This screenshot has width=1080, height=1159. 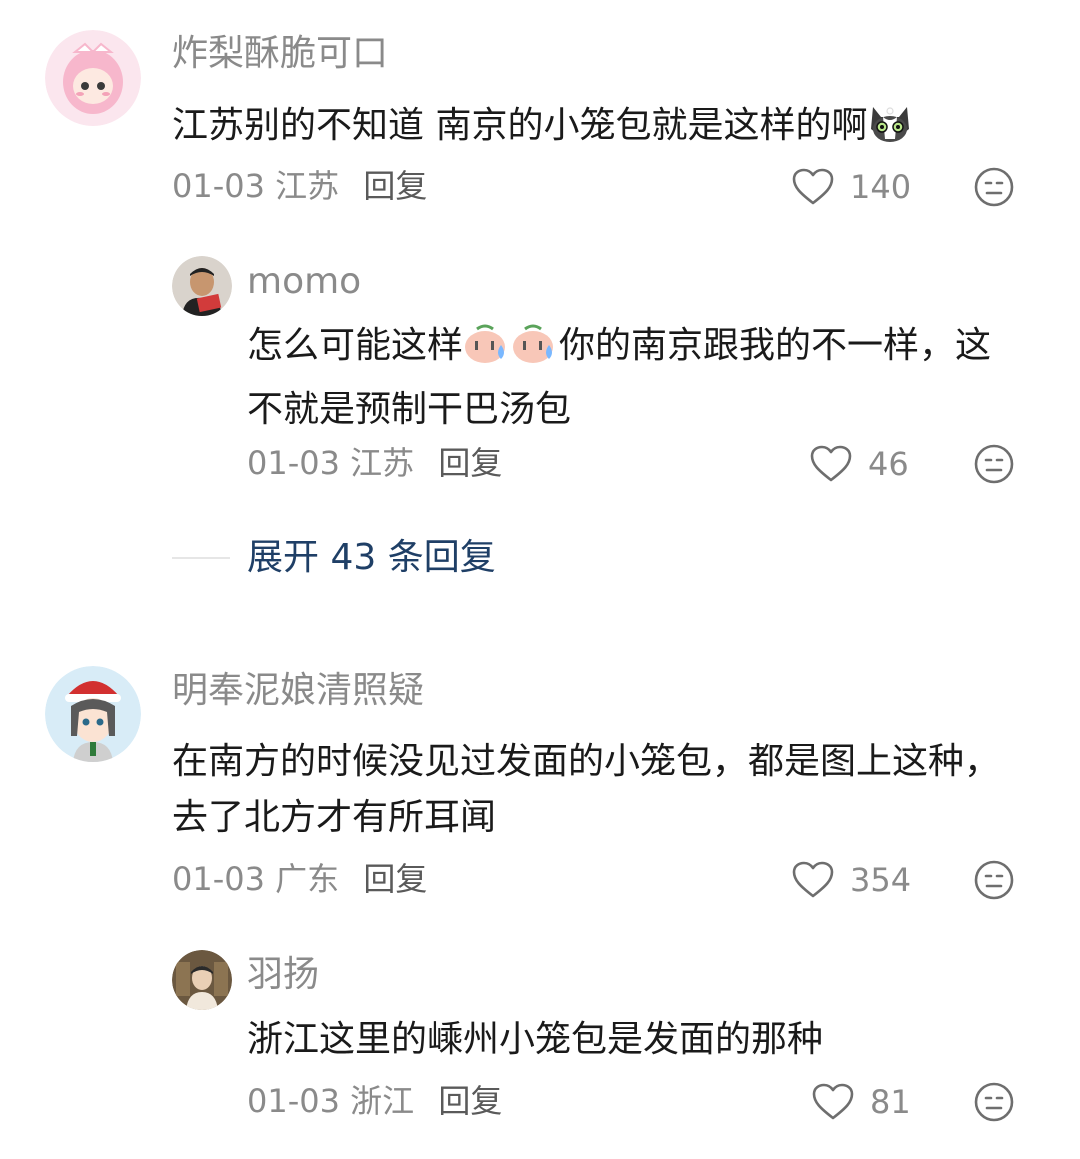 I want to click on comment-text: 在南方的时候没见过发面的小笼包，都是图上这种，去了北方才有所耳闻, so click(x=586, y=789).